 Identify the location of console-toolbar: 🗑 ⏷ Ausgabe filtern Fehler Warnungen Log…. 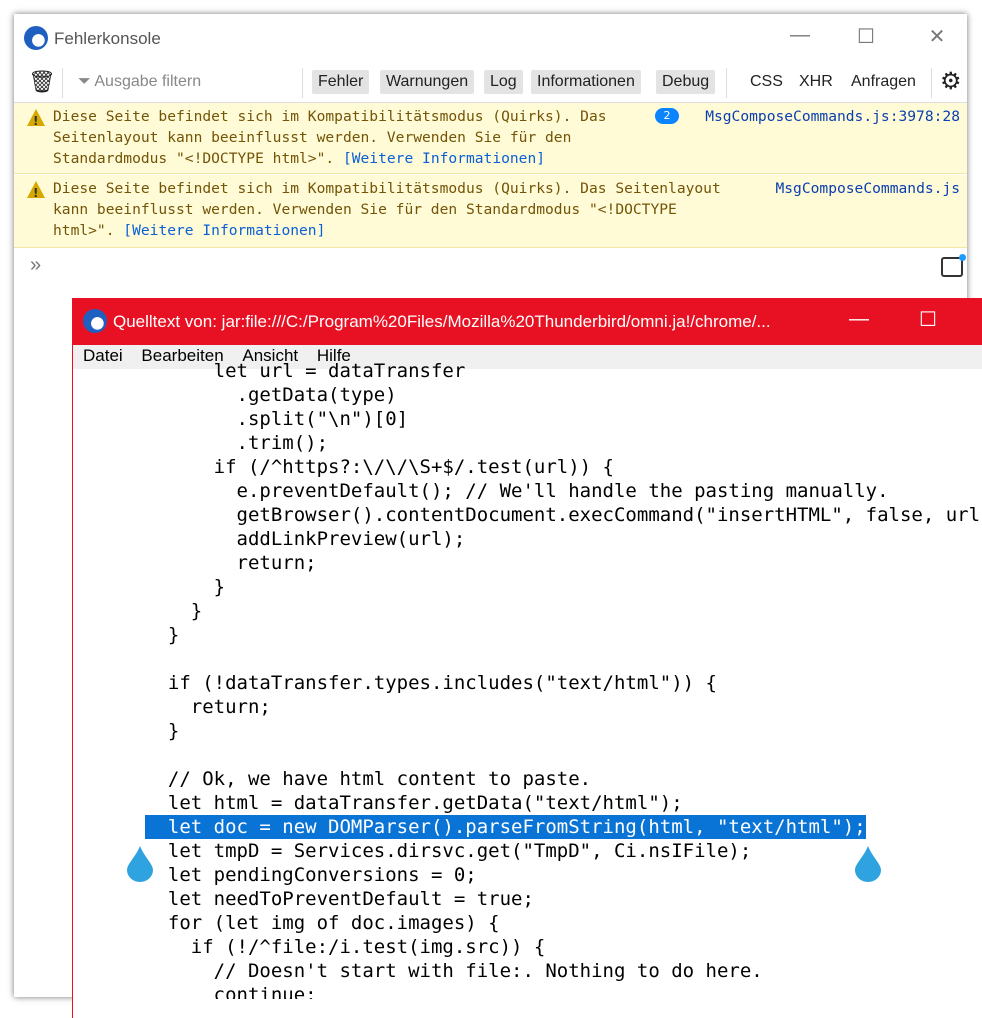
(490, 82).